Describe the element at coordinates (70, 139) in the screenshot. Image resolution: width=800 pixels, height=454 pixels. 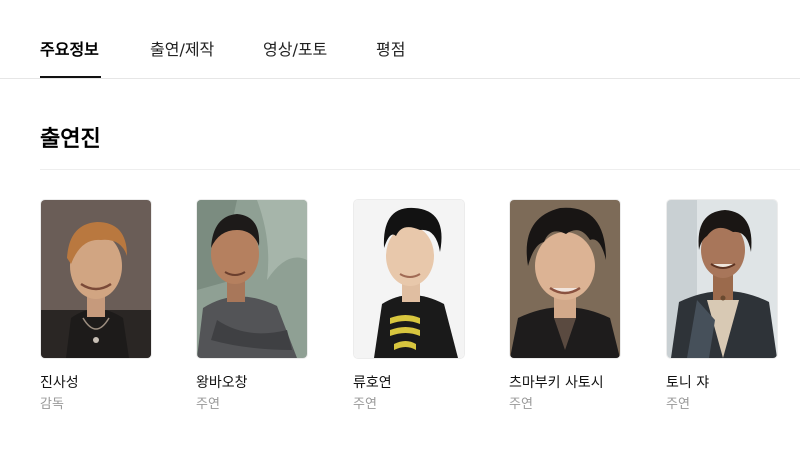
I see `section-title: 출연진` at that location.